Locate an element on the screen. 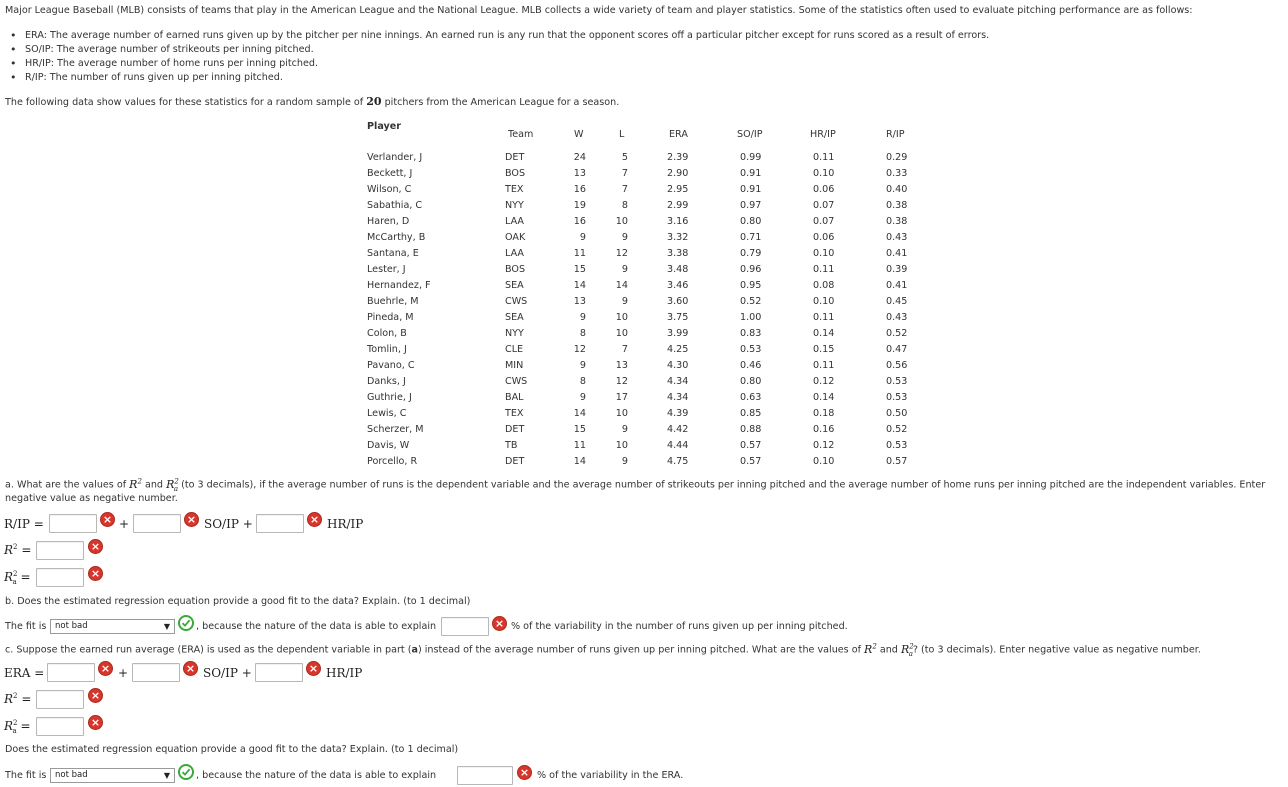 This screenshot has width=1288, height=787. cell-hr-ip: 0.08 is located at coordinates (824, 285).